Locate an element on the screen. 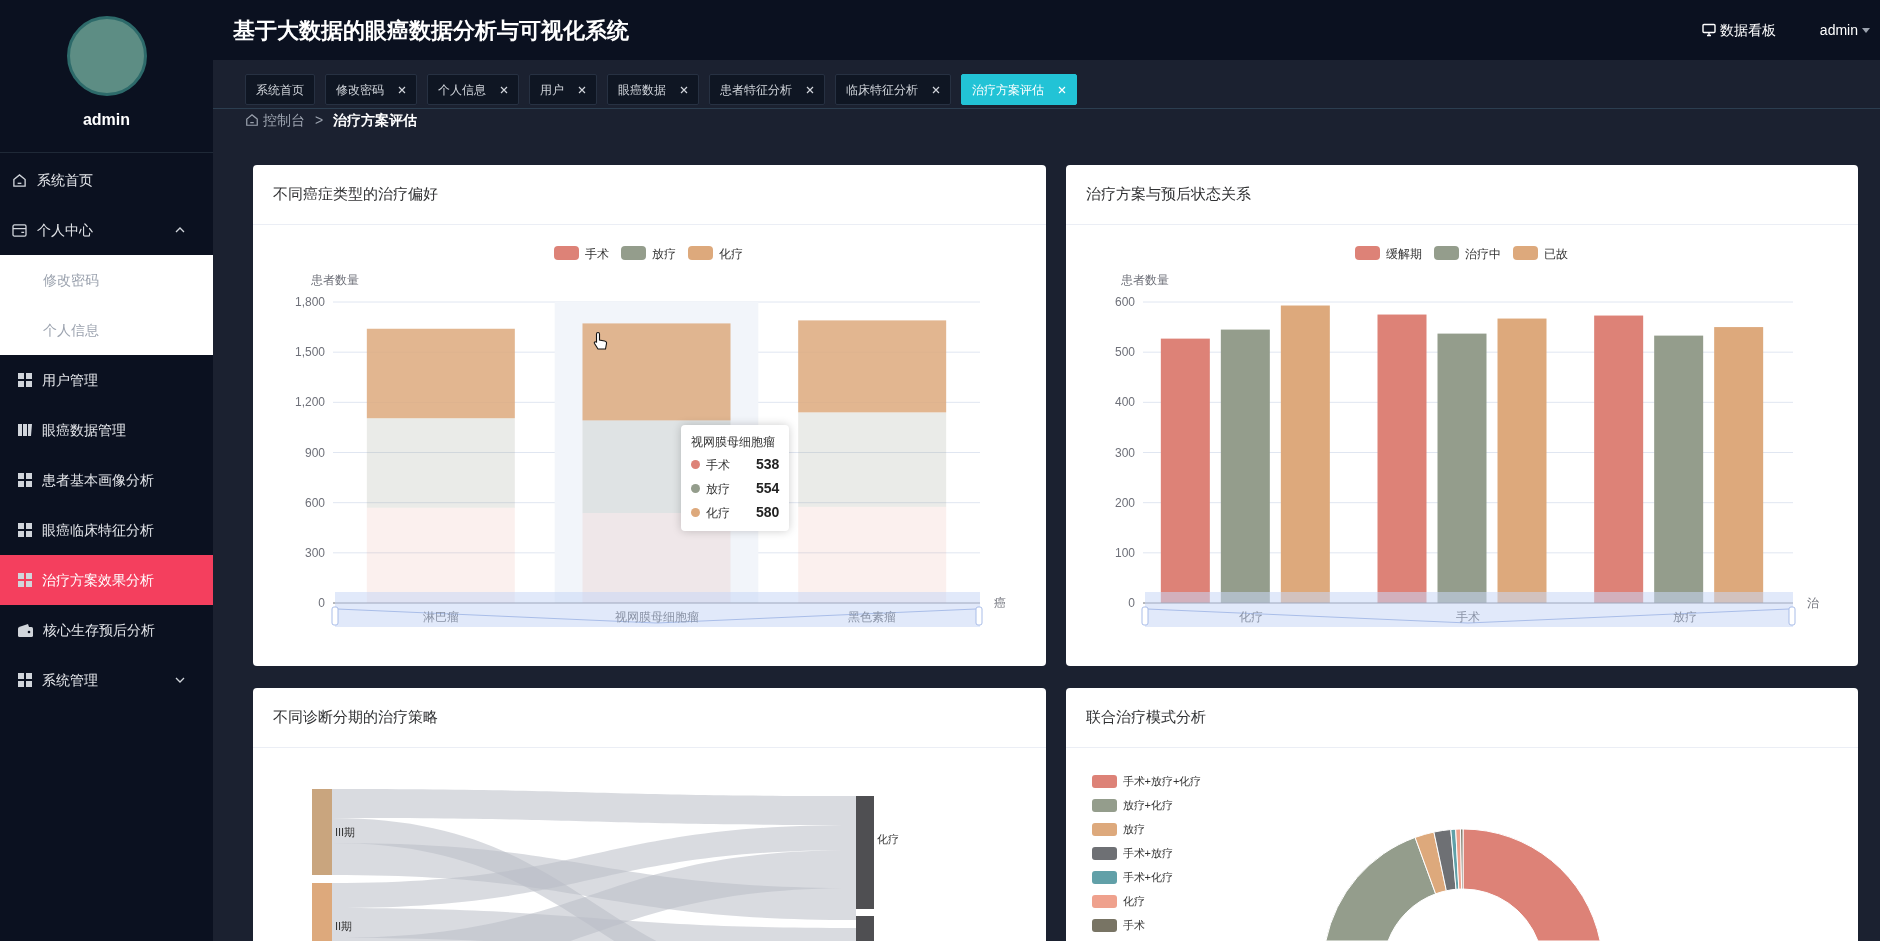  breadcrumb-link: 控制台 is located at coordinates (284, 120).